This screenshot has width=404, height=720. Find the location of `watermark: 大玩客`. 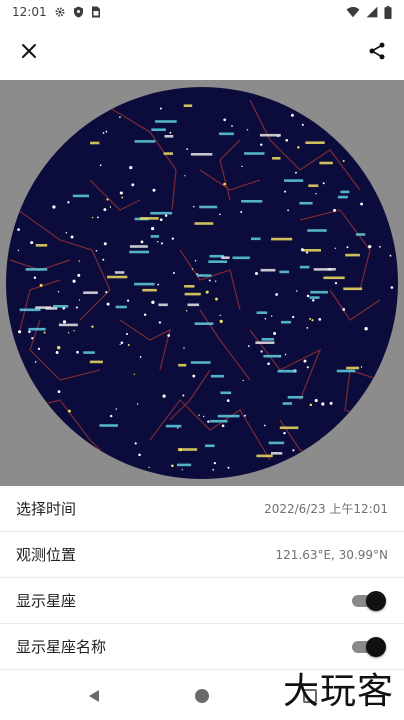

watermark: 大玩客 is located at coordinates (338, 691).